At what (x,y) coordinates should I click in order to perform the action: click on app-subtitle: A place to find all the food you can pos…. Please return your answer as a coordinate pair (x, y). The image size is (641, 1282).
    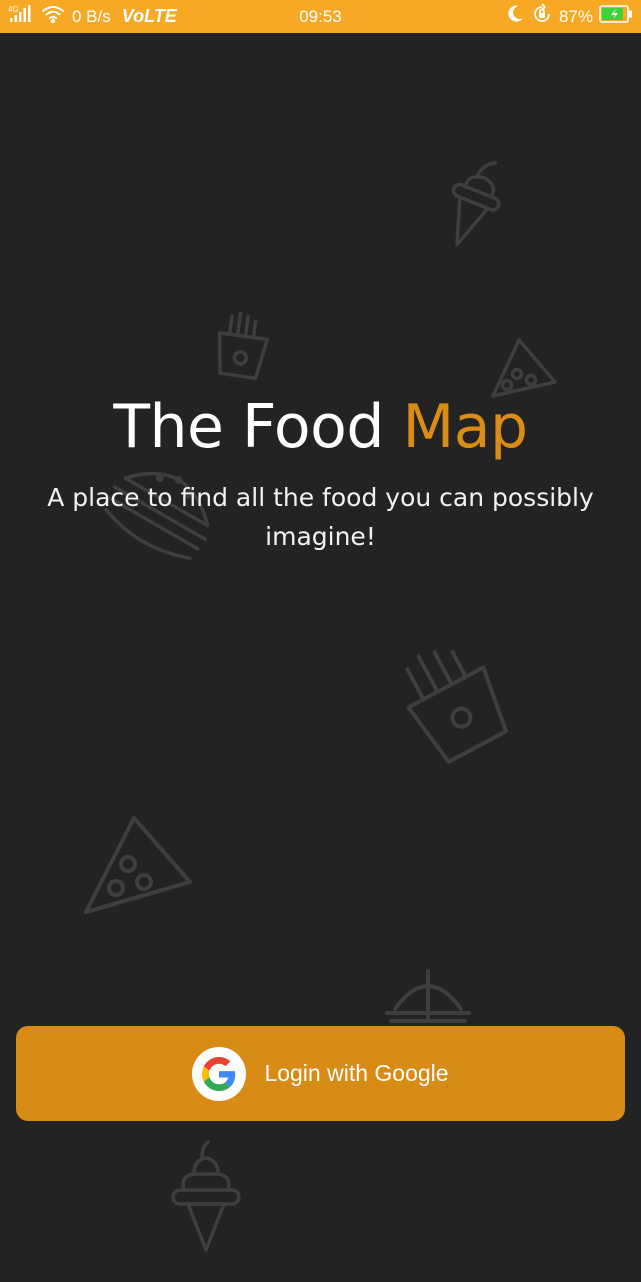
    Looking at the image, I should click on (320, 517).